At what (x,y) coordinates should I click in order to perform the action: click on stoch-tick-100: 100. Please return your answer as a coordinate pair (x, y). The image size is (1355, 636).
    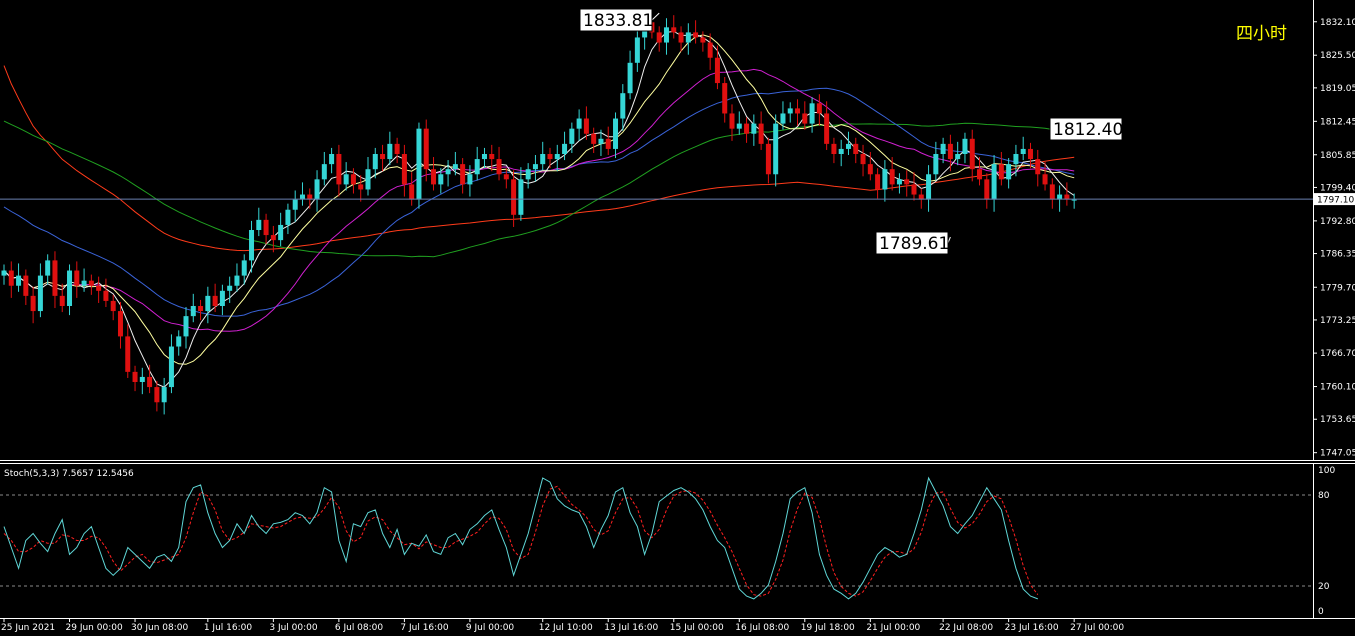
    Looking at the image, I should click on (1326, 471).